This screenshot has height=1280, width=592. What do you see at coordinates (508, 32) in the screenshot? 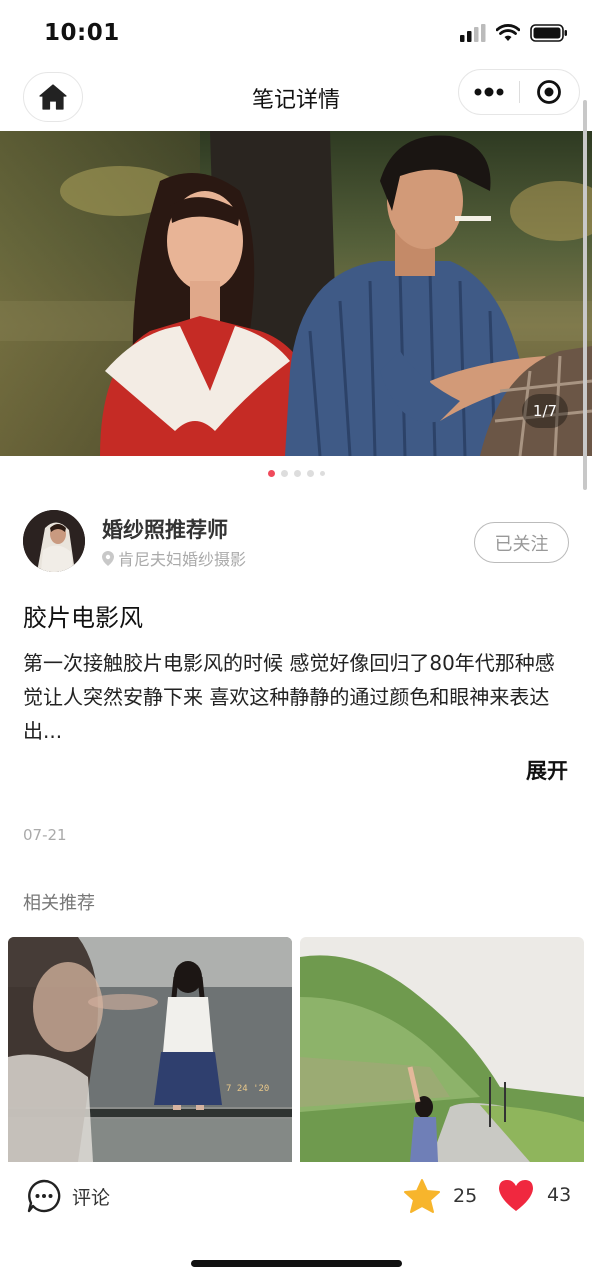
I see `wifi-icon` at bounding box center [508, 32].